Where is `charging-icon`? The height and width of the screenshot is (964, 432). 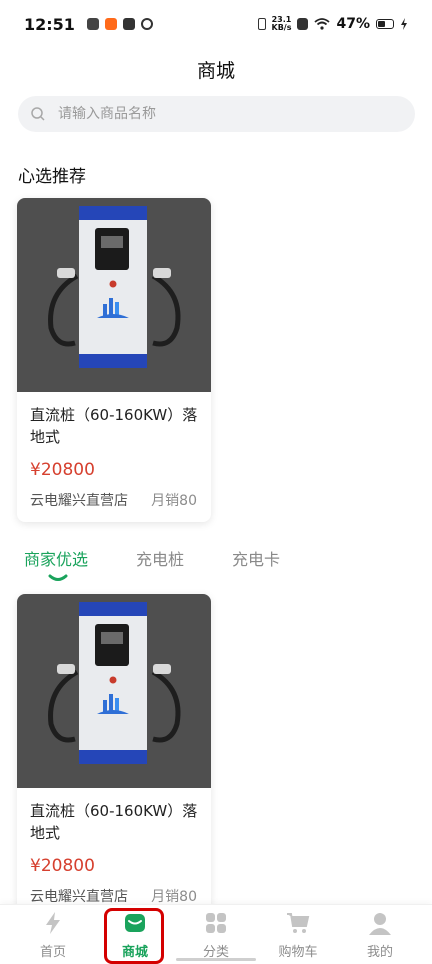
charging-icon is located at coordinates (404, 24).